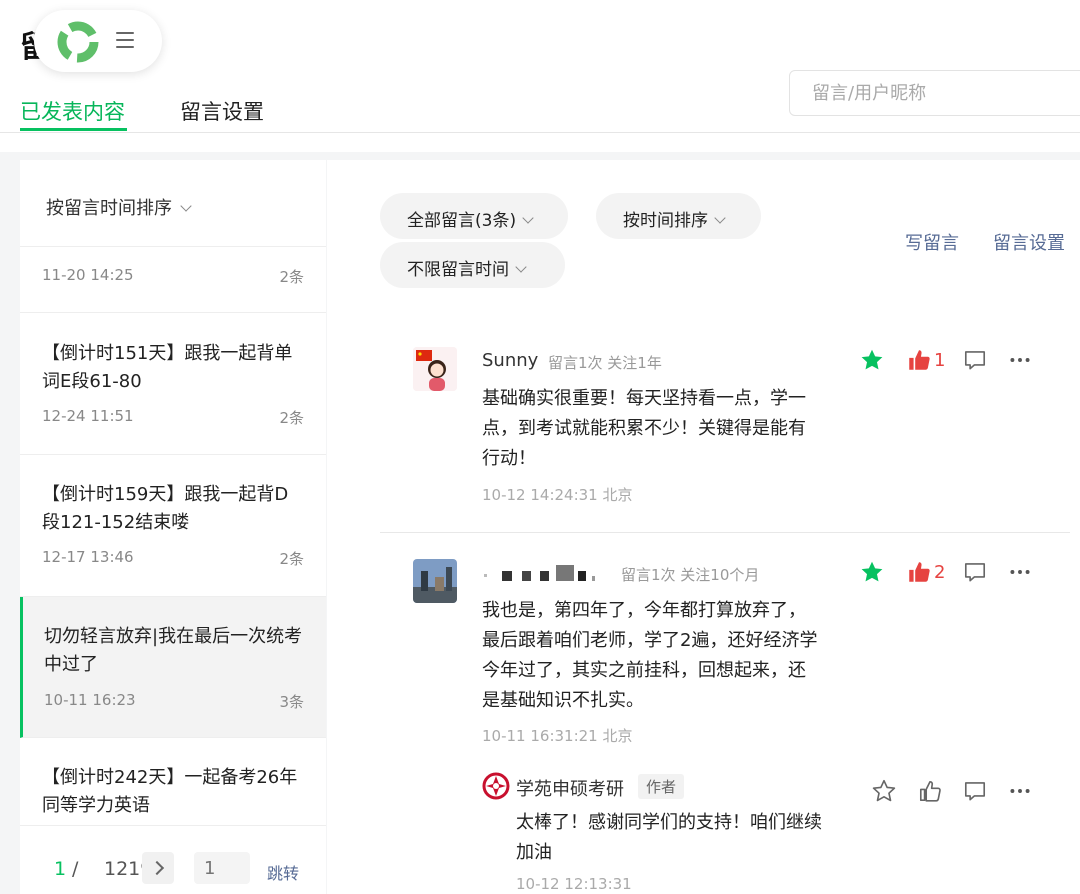  What do you see at coordinates (496, 786) in the screenshot?
I see `author-logo-icon` at bounding box center [496, 786].